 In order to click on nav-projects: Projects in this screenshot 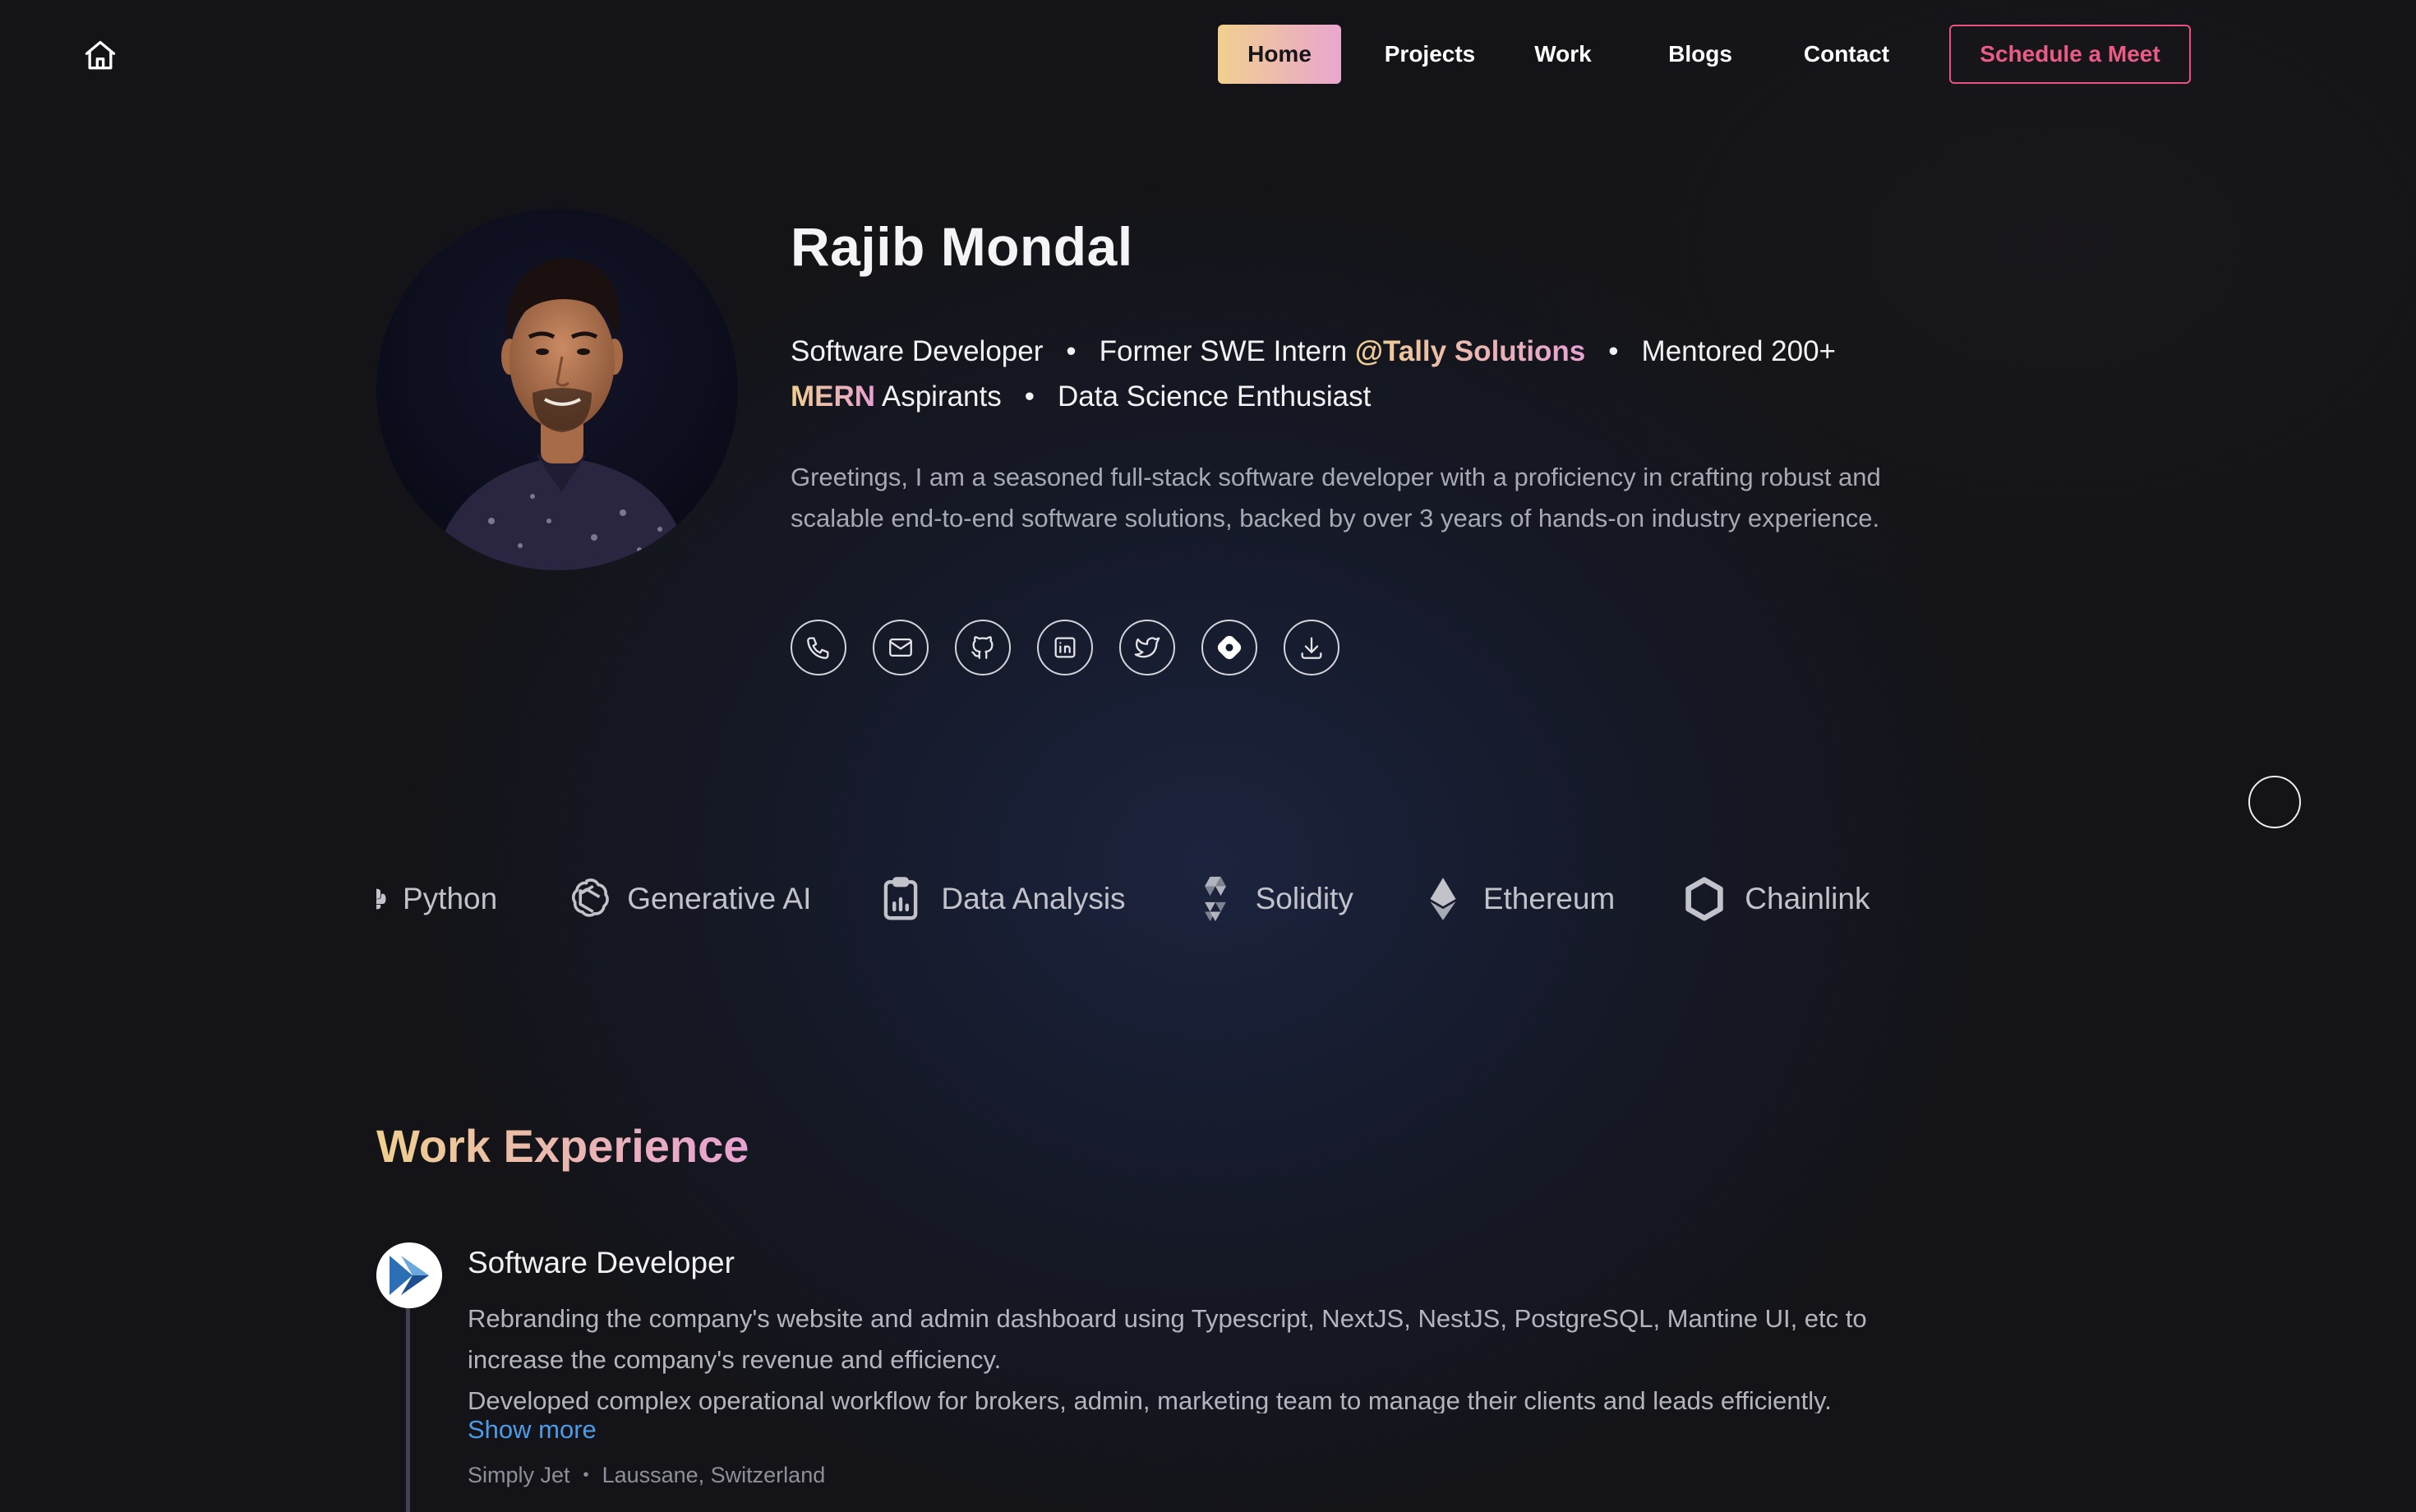, I will do `click(1430, 55)`.